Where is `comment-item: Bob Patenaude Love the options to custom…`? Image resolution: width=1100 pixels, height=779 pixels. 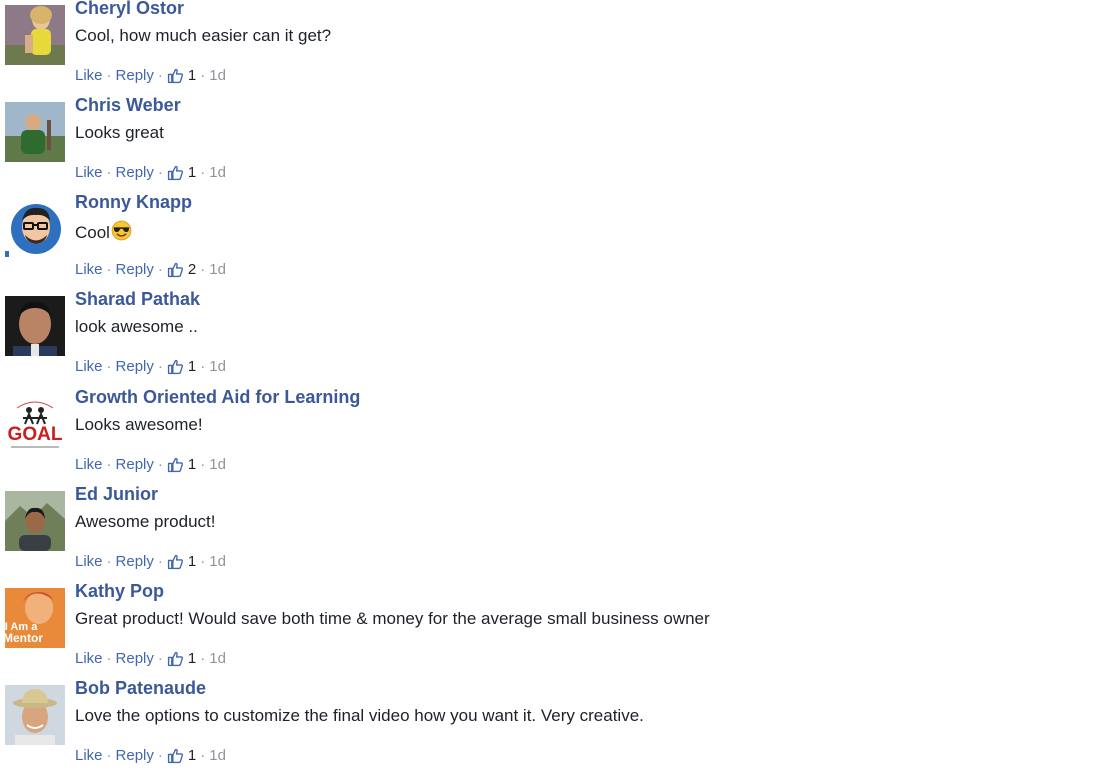
comment-item: Bob Patenaude Love the options to custom… is located at coordinates (550, 727).